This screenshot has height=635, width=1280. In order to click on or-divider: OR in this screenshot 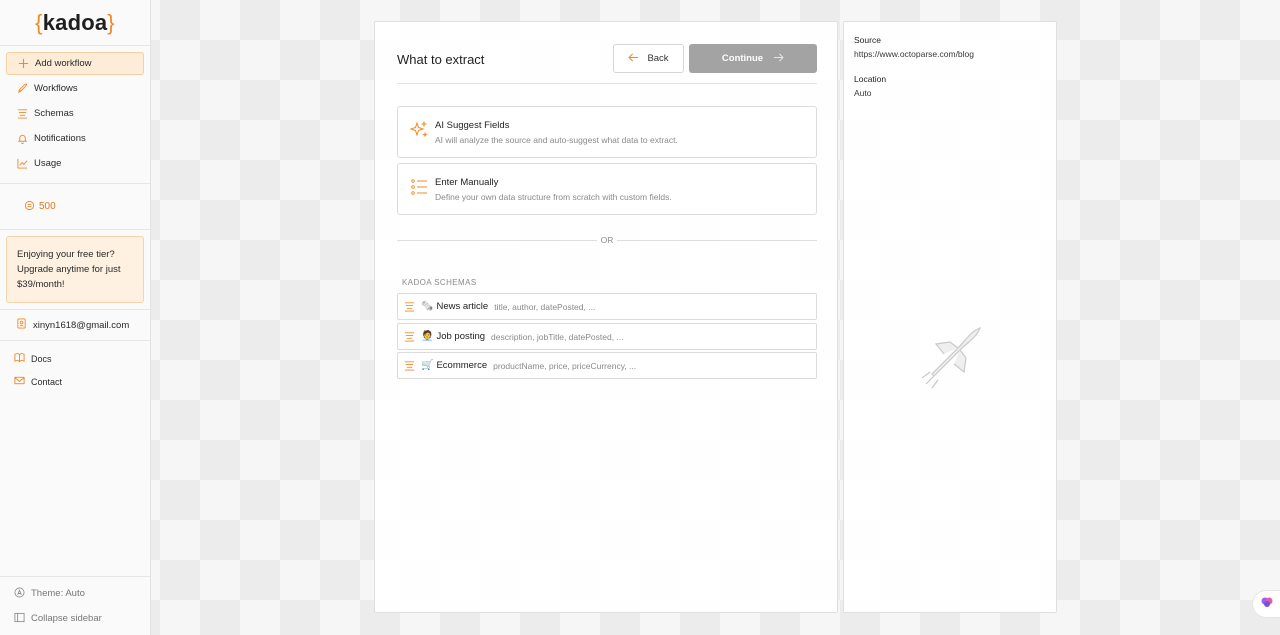, I will do `click(607, 240)`.